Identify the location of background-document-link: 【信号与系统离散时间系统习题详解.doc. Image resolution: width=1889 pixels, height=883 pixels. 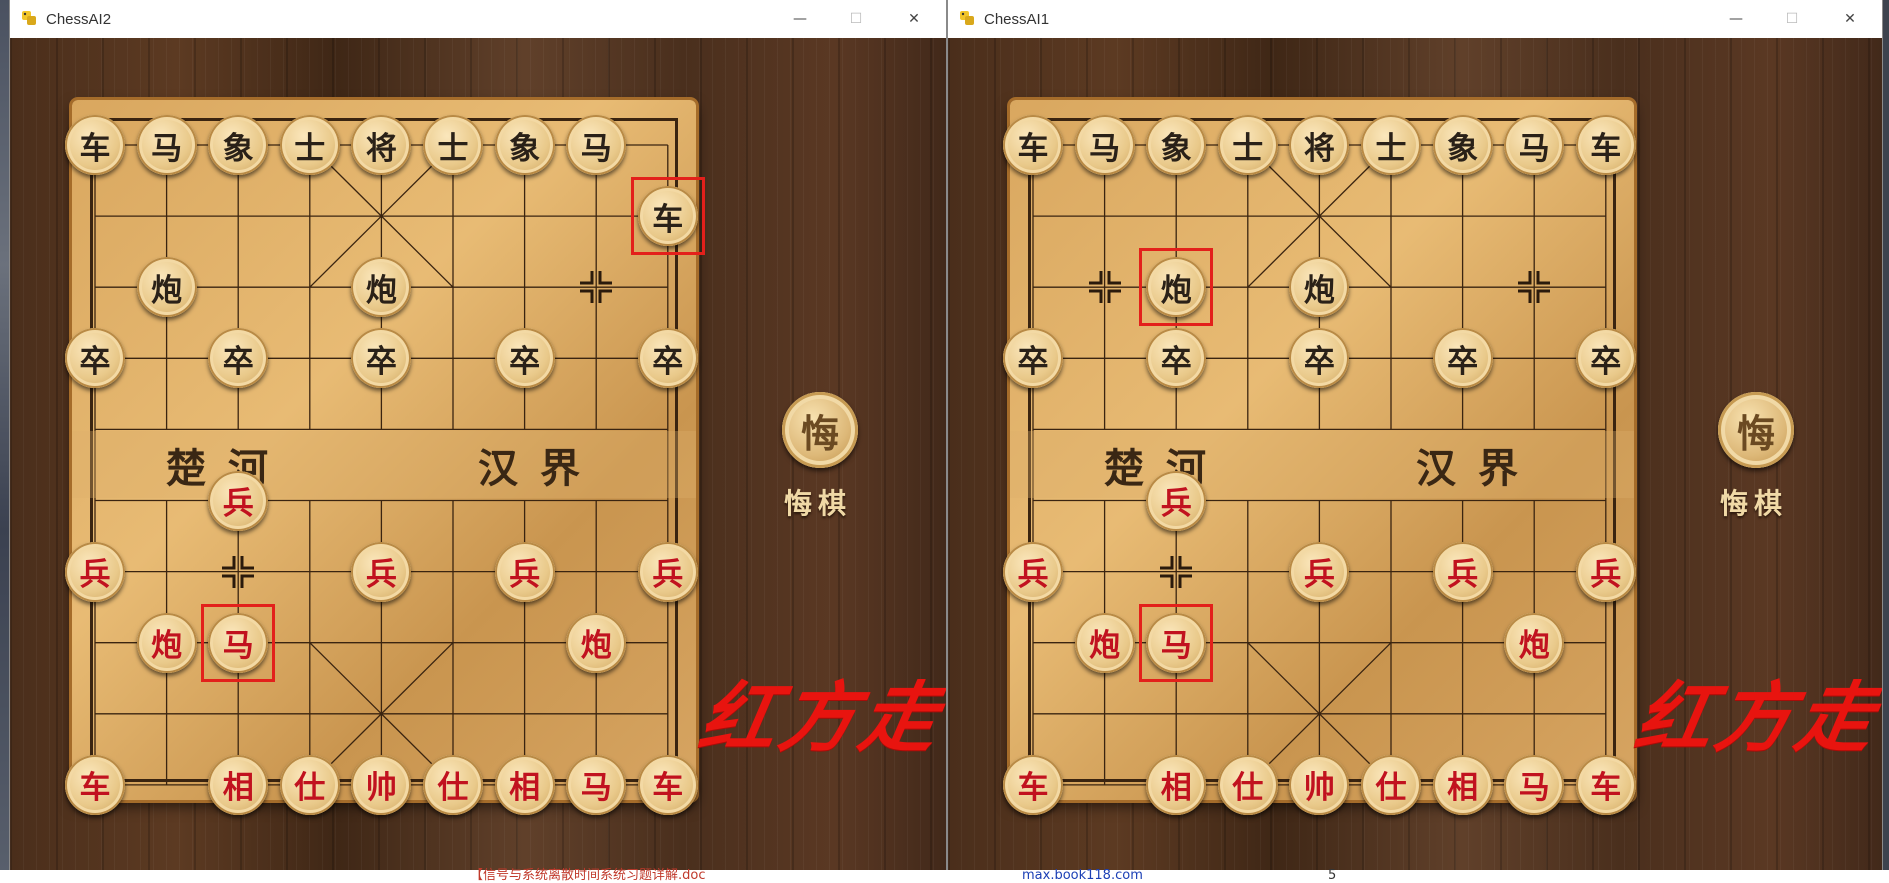
(588, 876).